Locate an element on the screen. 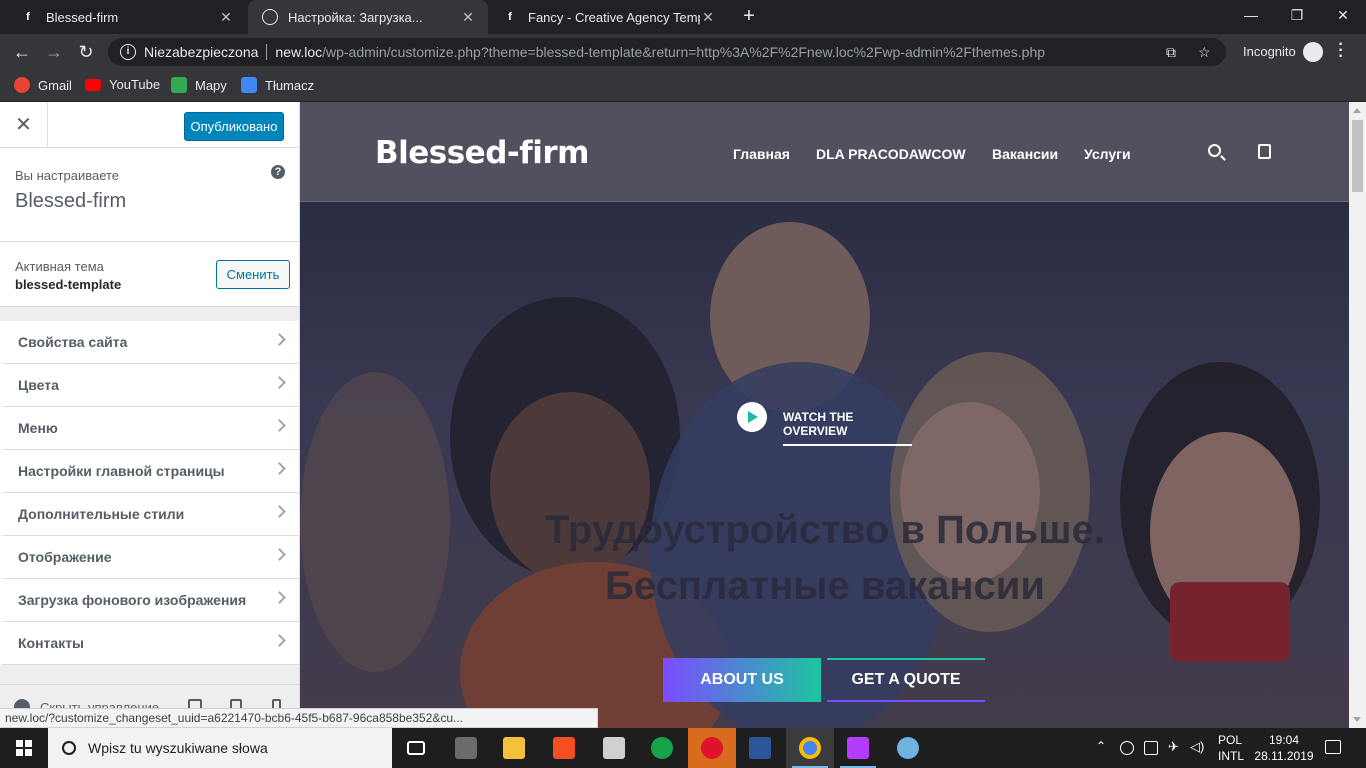 Image resolution: width=1366 pixels, height=768 pixels. bookmark-youtube: YouTube is located at coordinates (122, 84).